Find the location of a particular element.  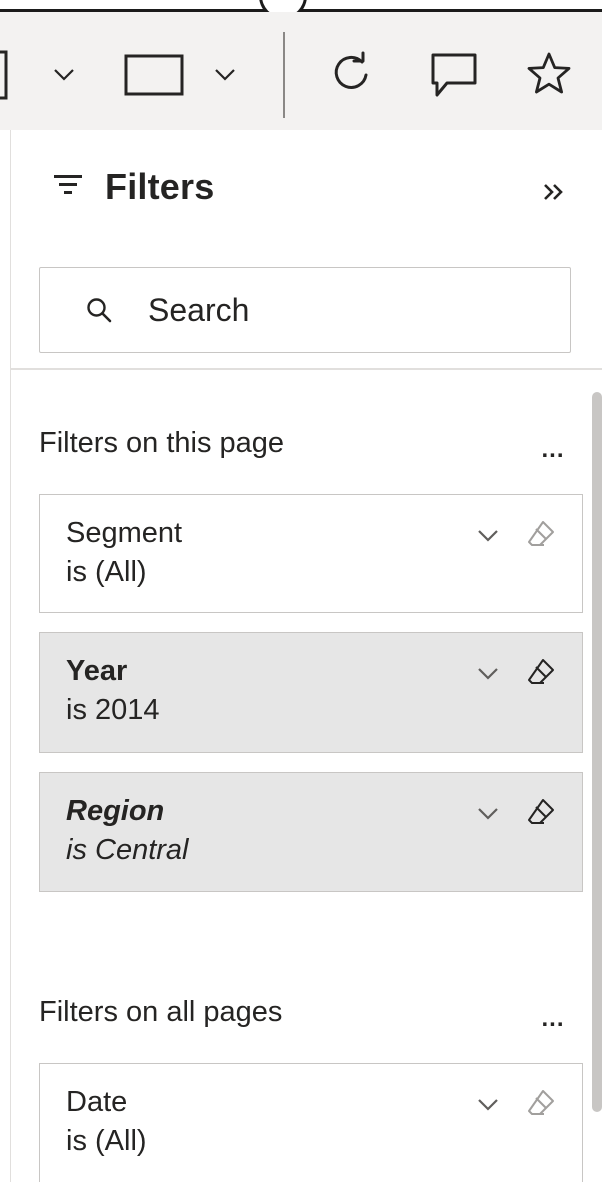

search-input is located at coordinates (338, 310).